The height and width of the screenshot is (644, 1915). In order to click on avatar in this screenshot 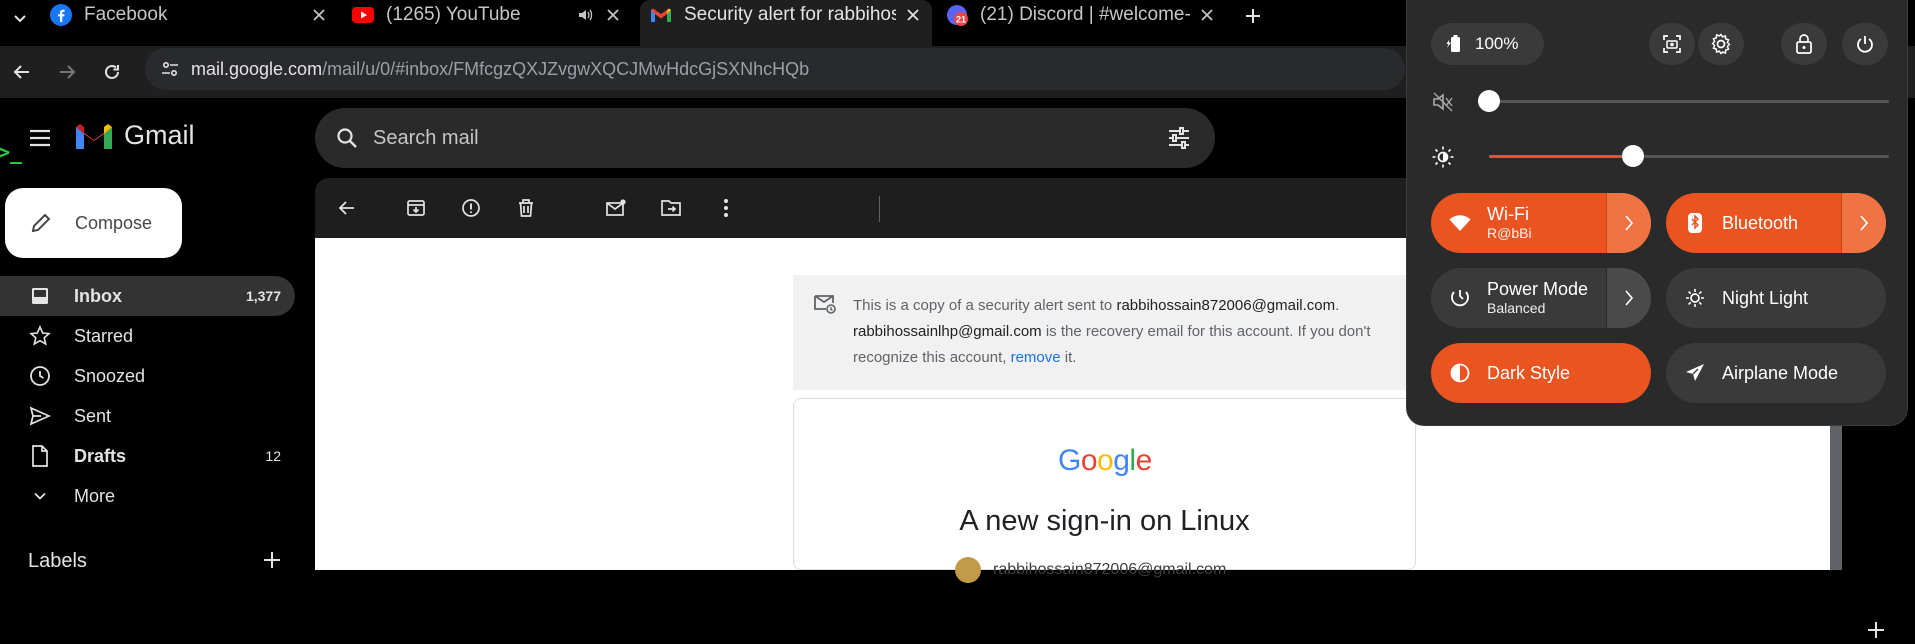, I will do `click(968, 570)`.